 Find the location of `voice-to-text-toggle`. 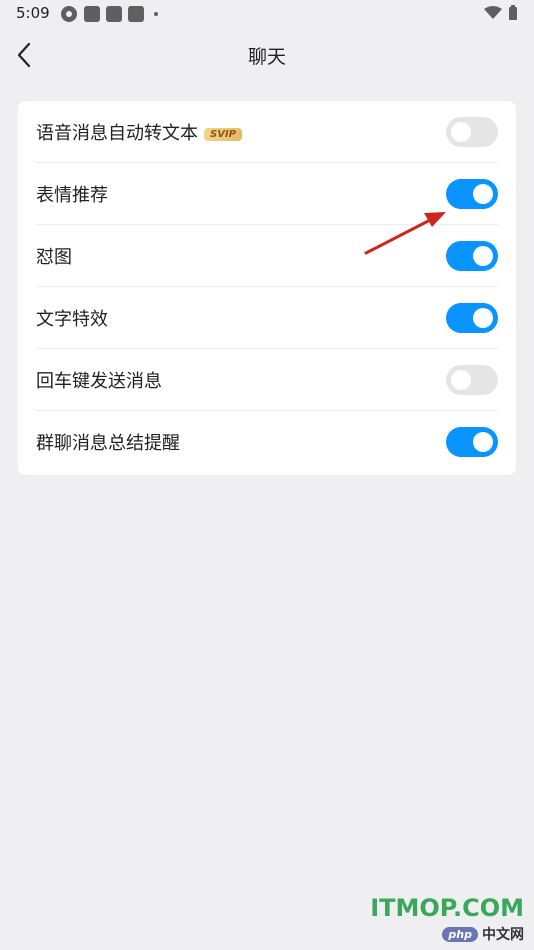

voice-to-text-toggle is located at coordinates (472, 132).